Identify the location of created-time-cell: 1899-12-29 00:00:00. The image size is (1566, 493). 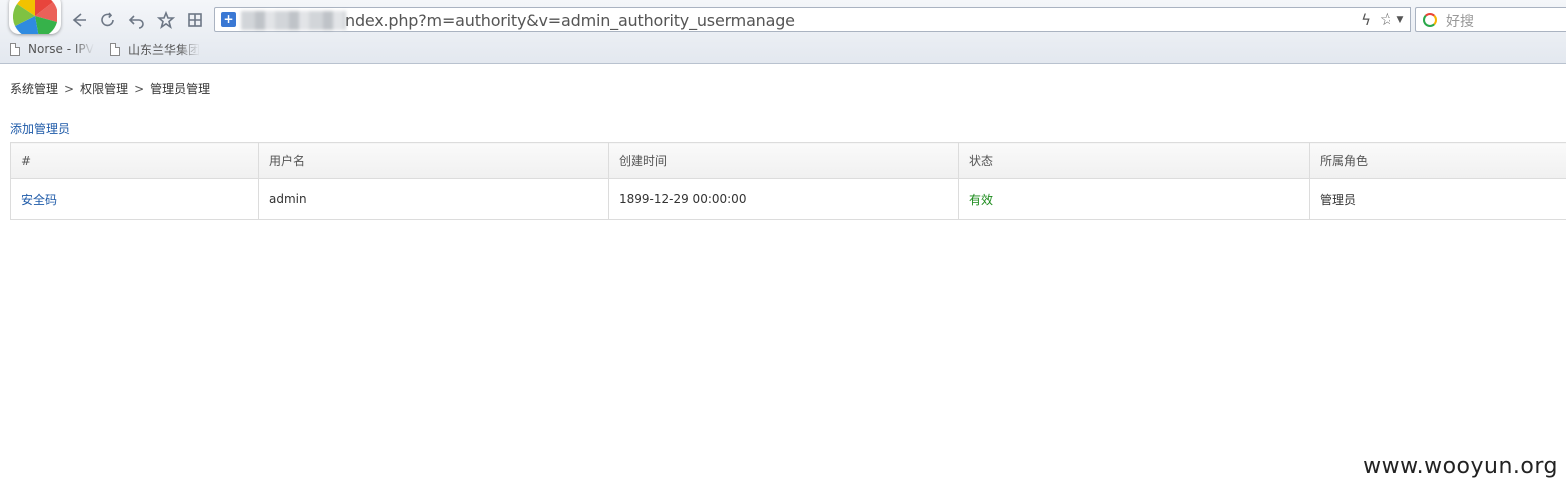
(783, 199).